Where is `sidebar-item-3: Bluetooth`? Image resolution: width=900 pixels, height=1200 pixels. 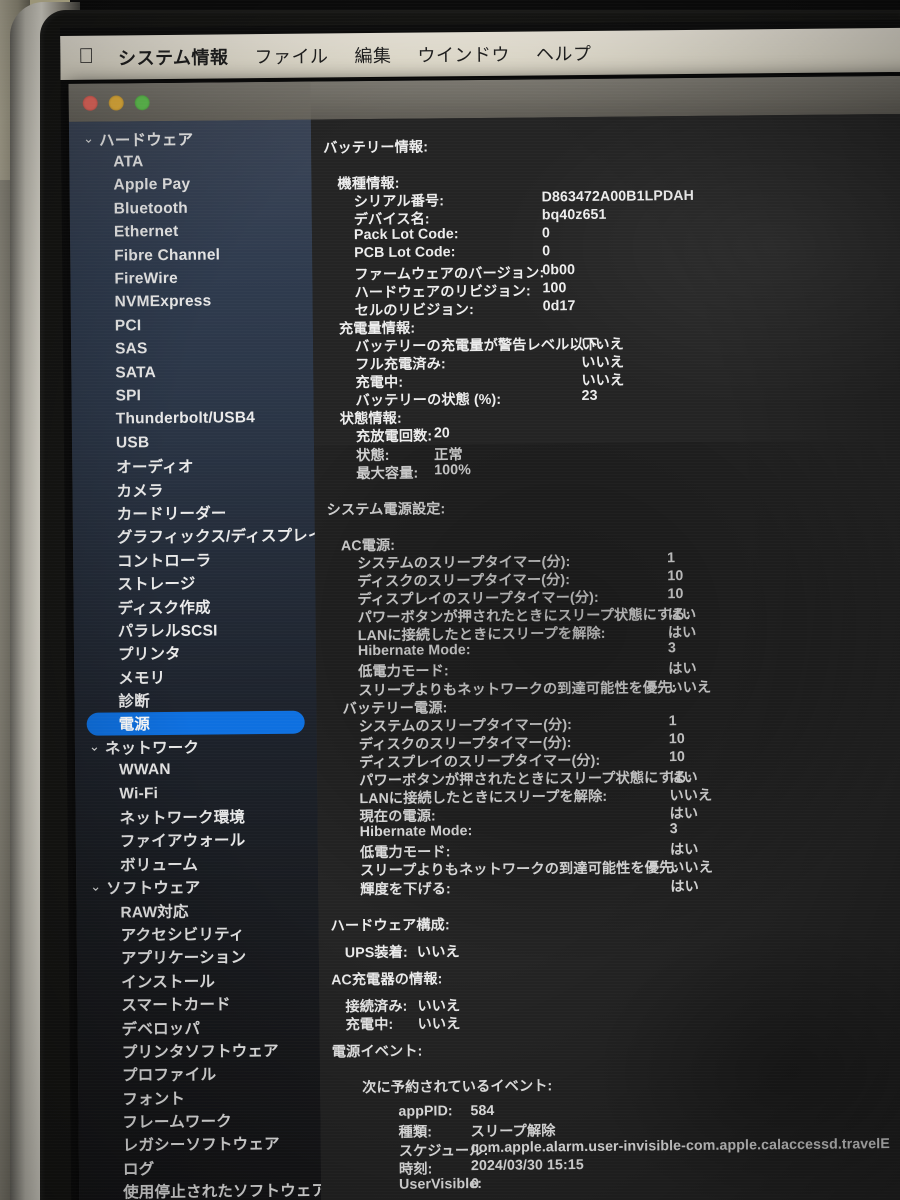
sidebar-item-3: Bluetooth is located at coordinates (191, 209).